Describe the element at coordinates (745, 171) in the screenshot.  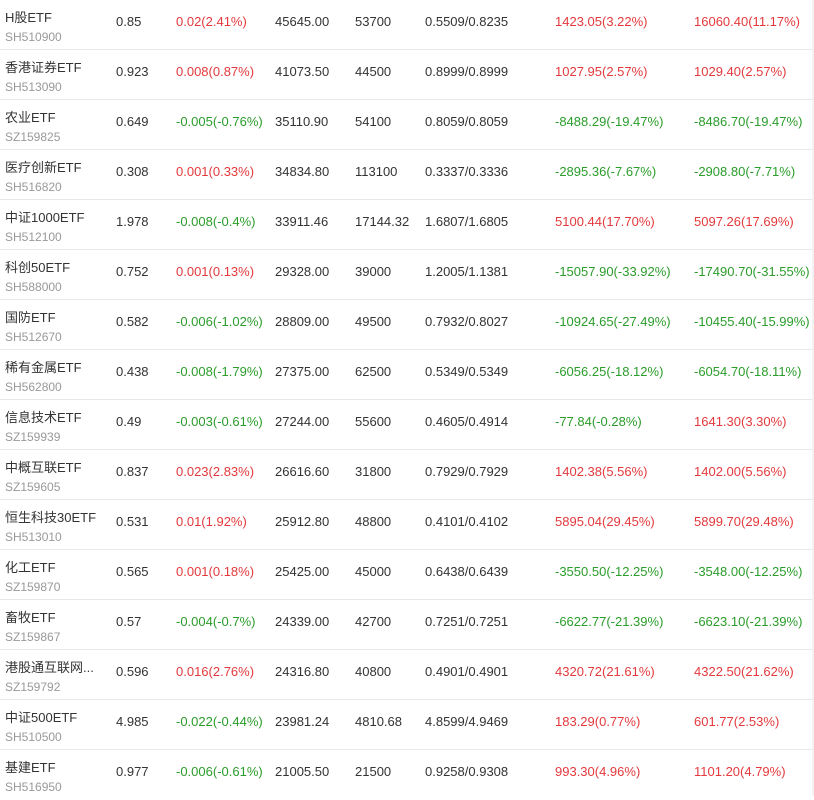
I see `cumulative-profit: -2908.80(-7.71%)` at that location.